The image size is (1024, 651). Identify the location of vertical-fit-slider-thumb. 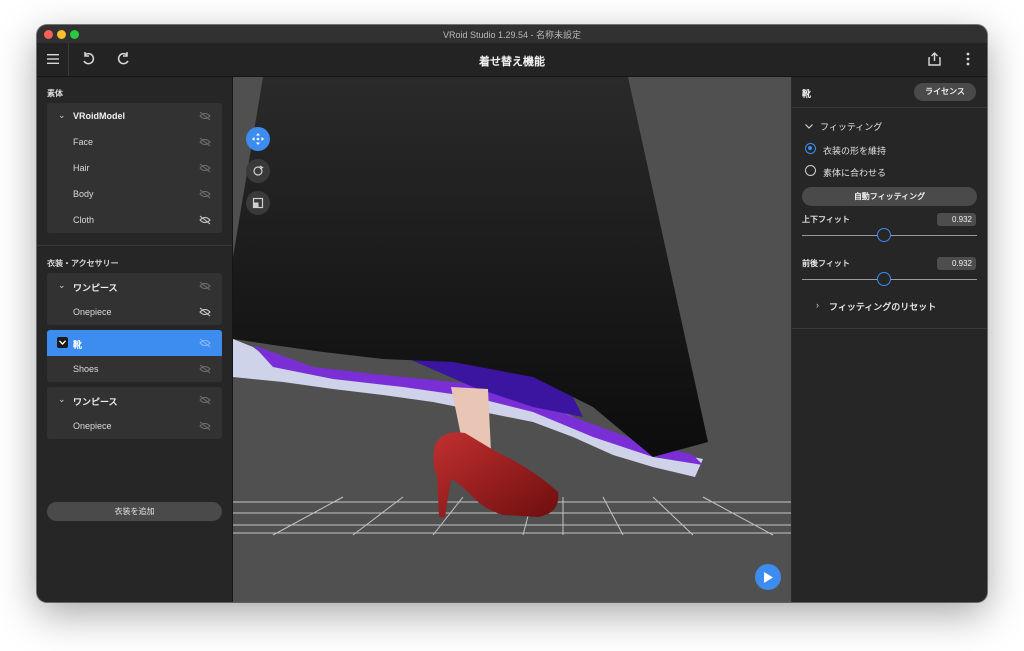
(884, 235).